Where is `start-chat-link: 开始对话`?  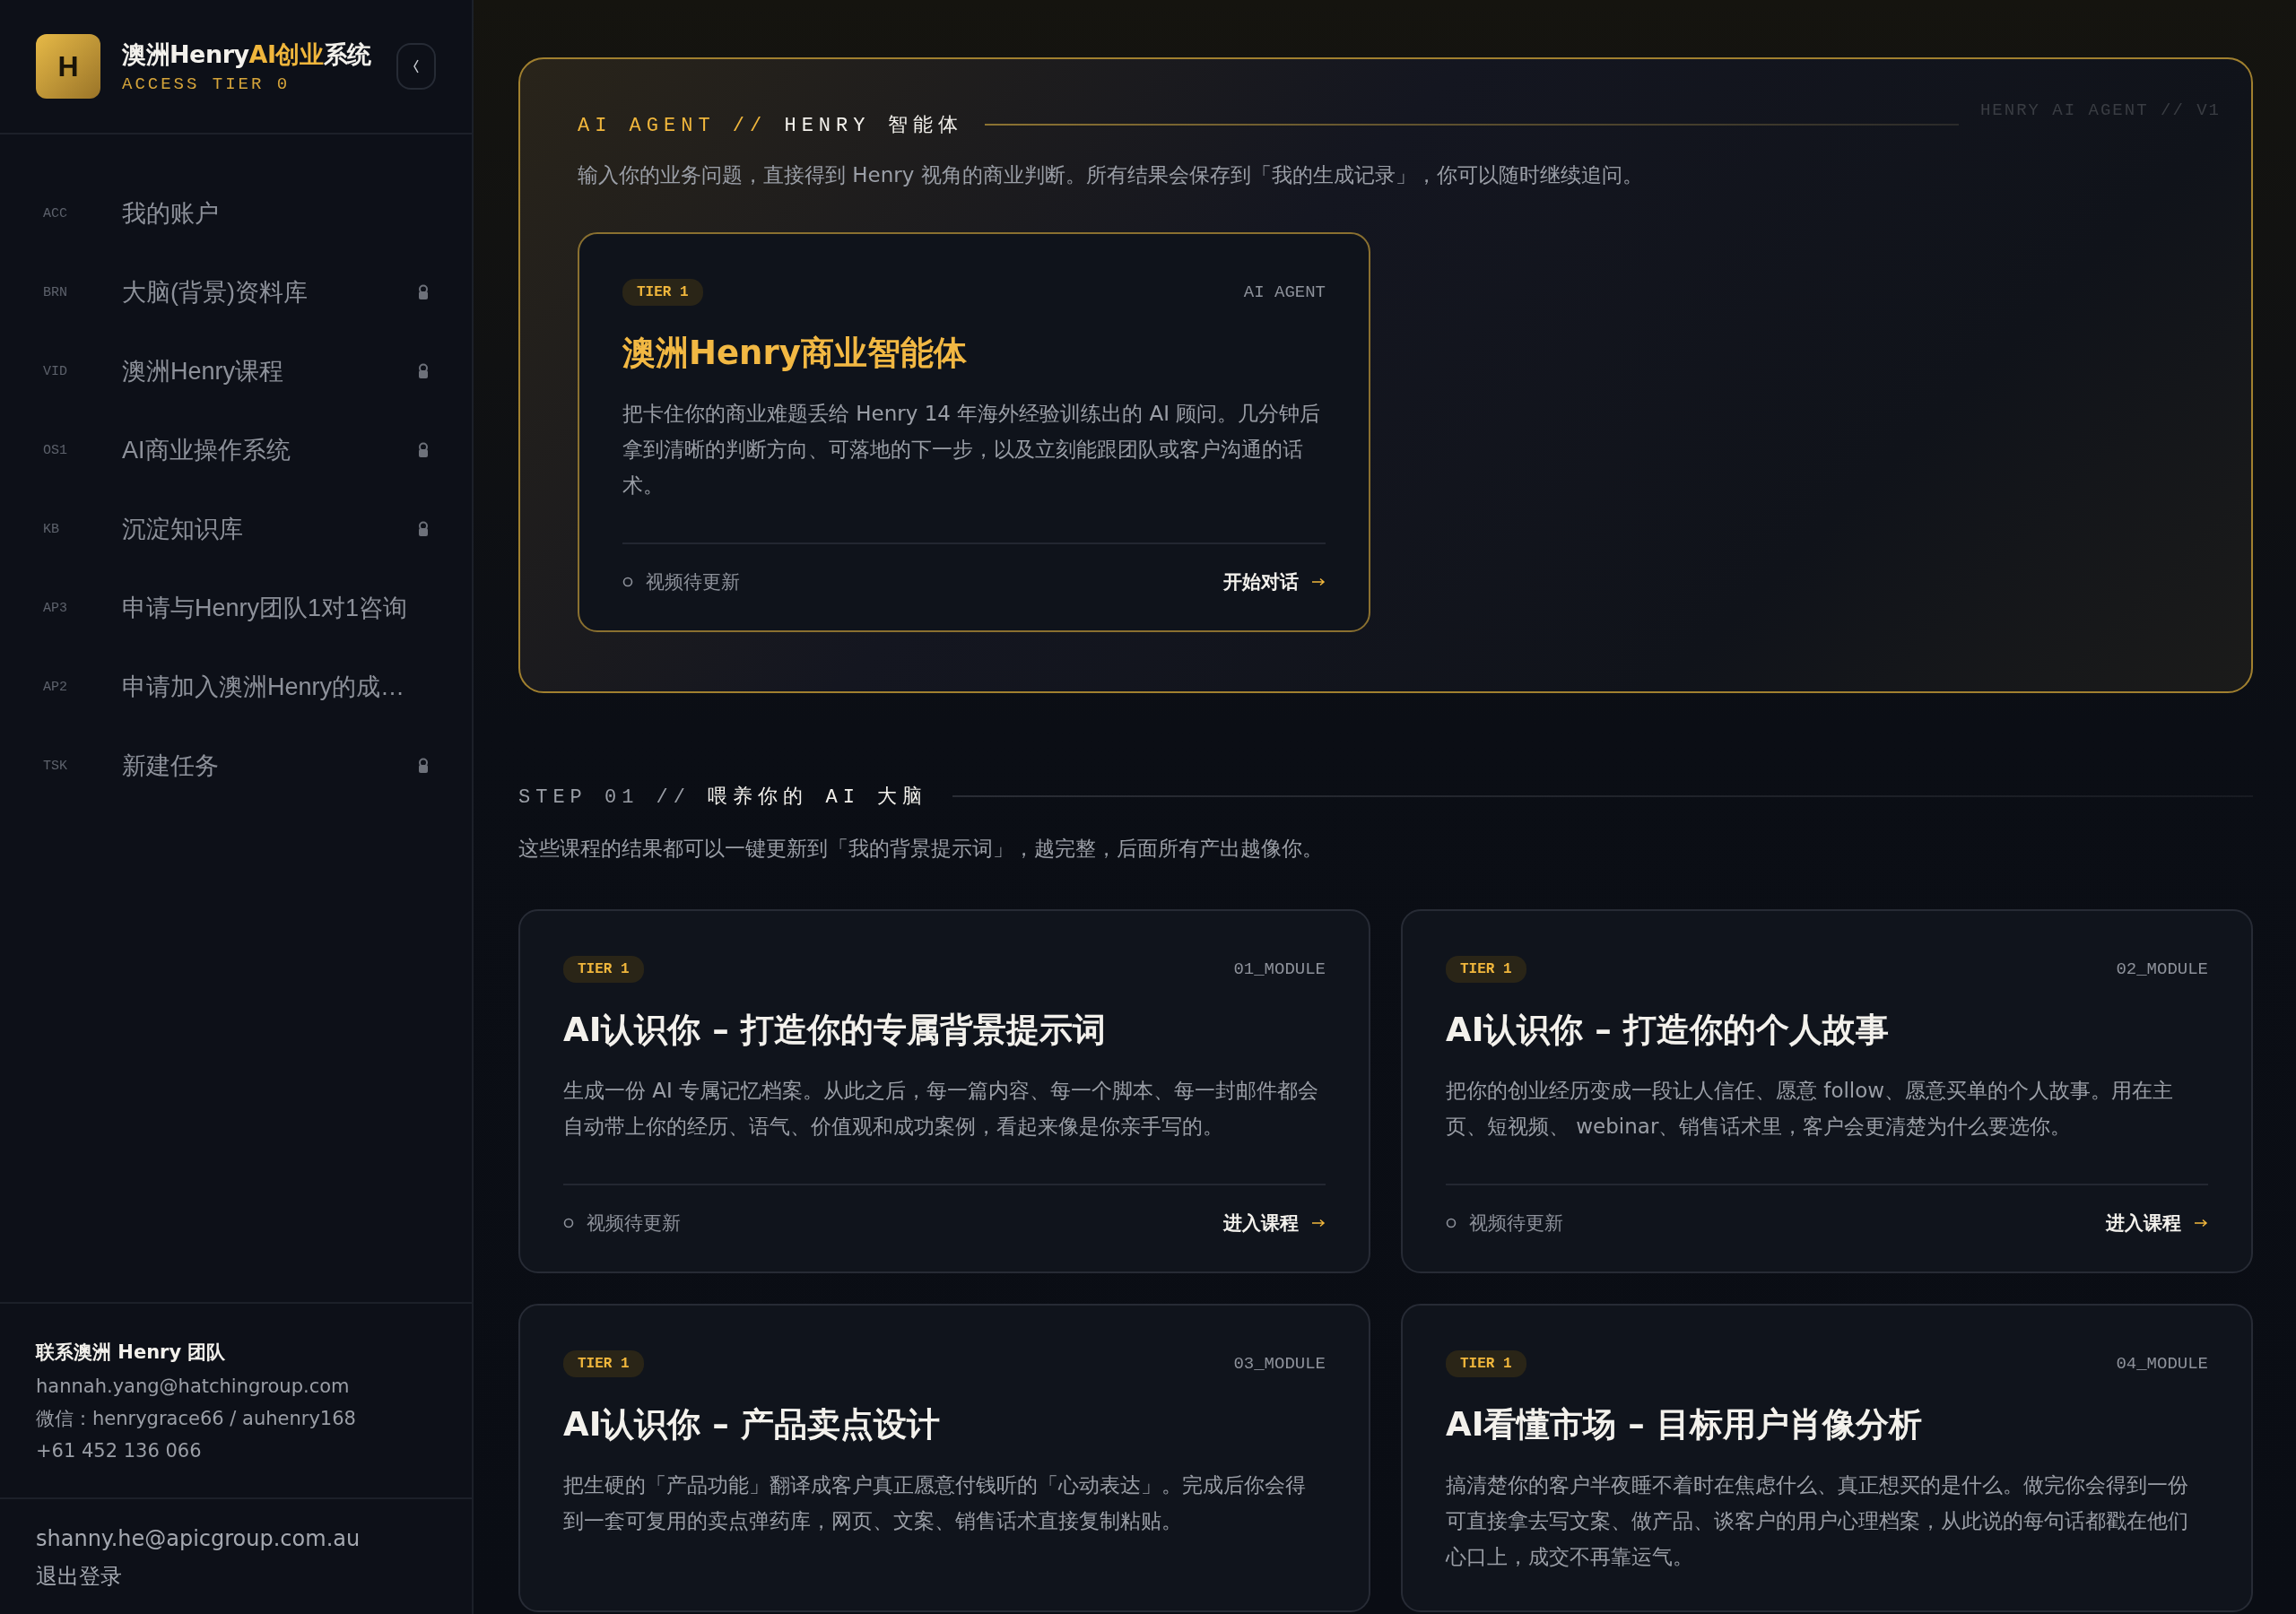 start-chat-link: 开始对话 is located at coordinates (1274, 581).